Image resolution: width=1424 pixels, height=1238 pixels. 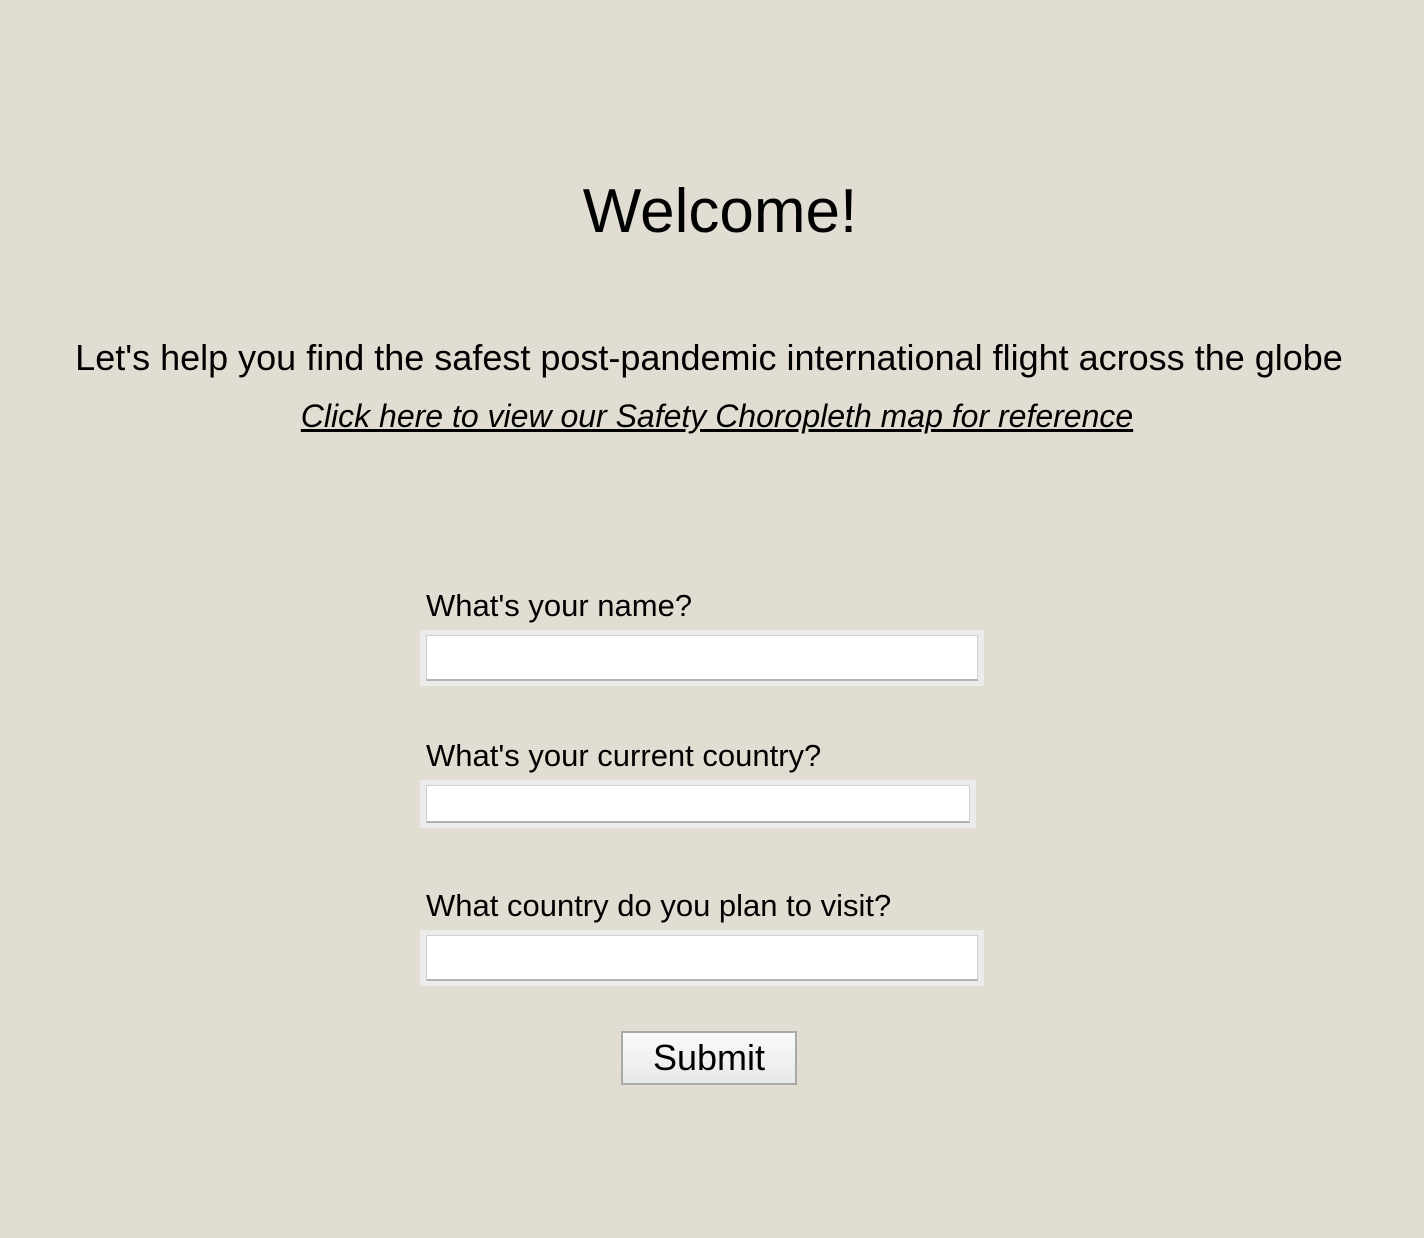 I want to click on current-country-field-frame, so click(x=698, y=804).